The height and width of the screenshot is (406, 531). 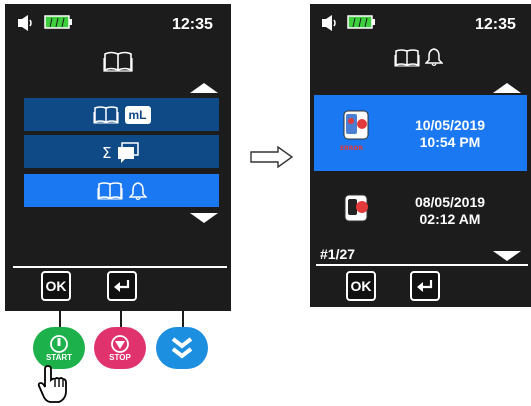 I want to click on sigma-icon: Σ, so click(x=106, y=153).